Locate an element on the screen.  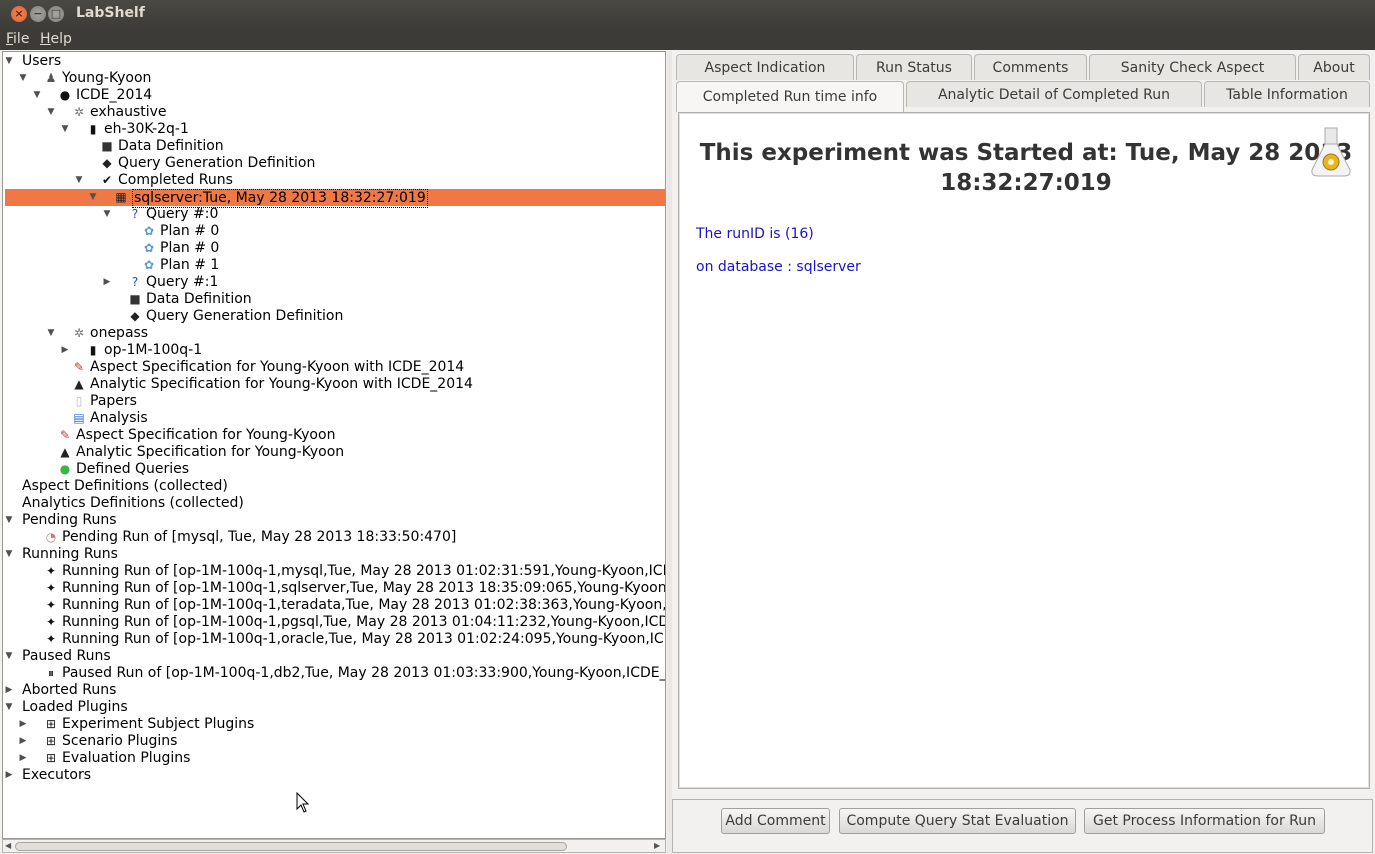
tab-completed-run-time-info: Completed Run time info is located at coordinates (790, 96).